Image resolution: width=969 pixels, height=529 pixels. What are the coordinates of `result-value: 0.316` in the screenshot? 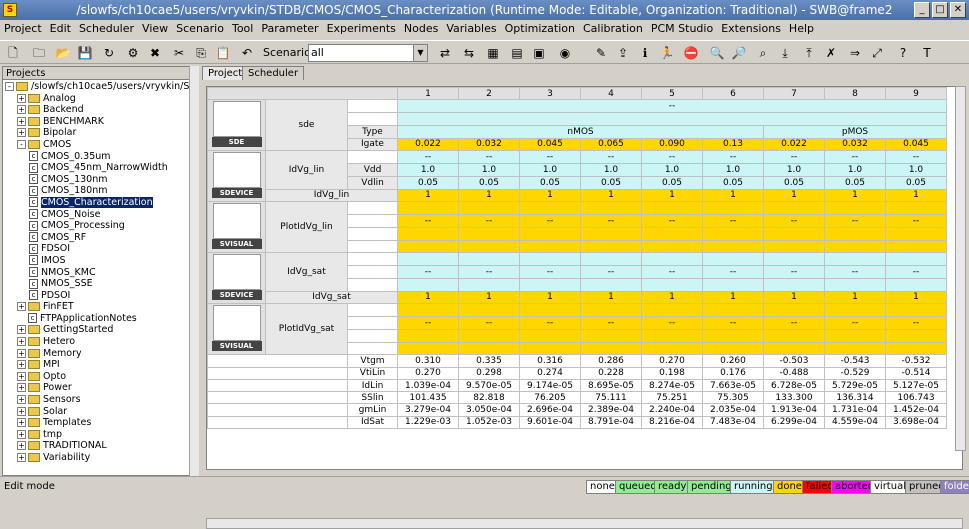 It's located at (550, 361).